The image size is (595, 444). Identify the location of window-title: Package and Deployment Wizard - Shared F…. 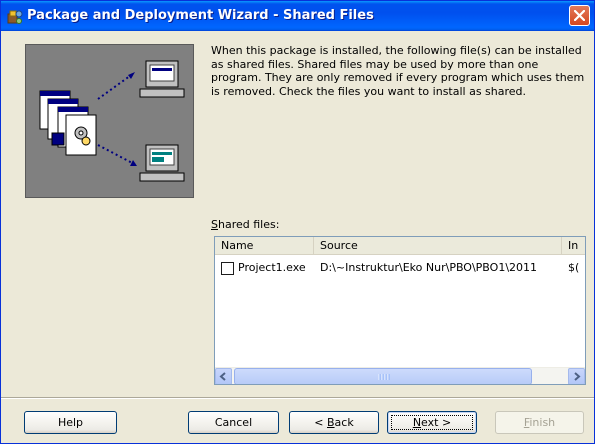
(200, 15).